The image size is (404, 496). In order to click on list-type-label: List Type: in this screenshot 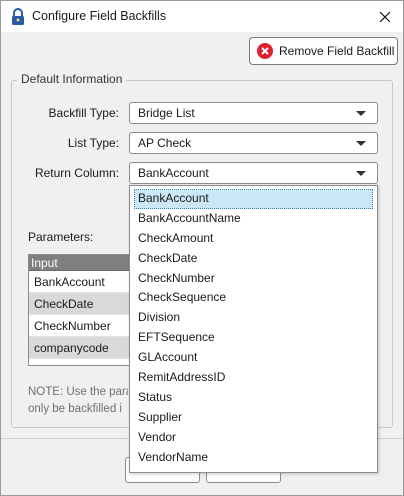, I will do `click(93, 143)`.